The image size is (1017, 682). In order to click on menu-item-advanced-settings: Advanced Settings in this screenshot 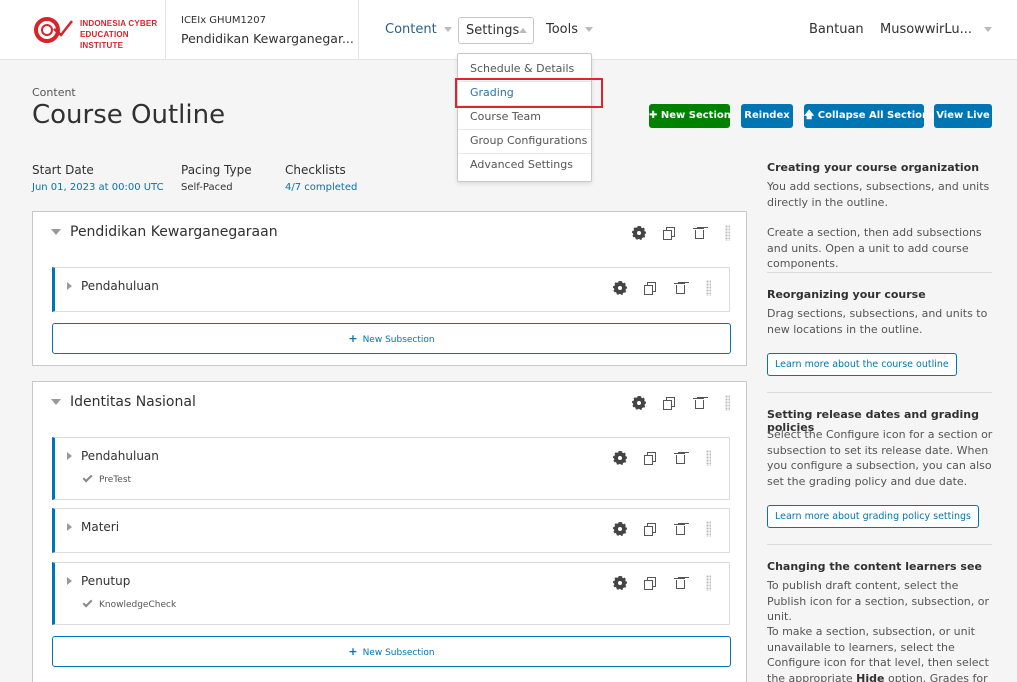, I will do `click(521, 164)`.